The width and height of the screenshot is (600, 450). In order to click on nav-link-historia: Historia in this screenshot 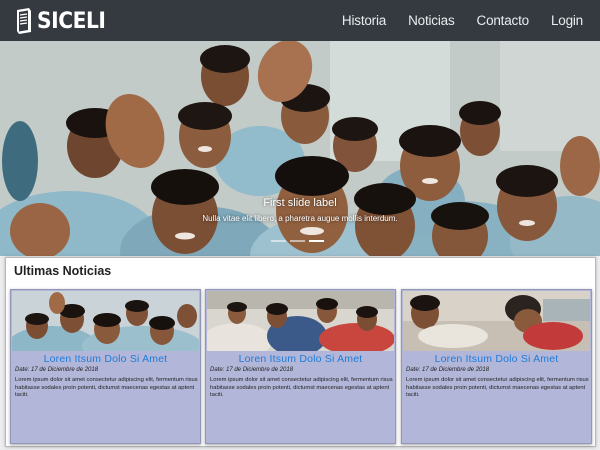, I will do `click(364, 20)`.